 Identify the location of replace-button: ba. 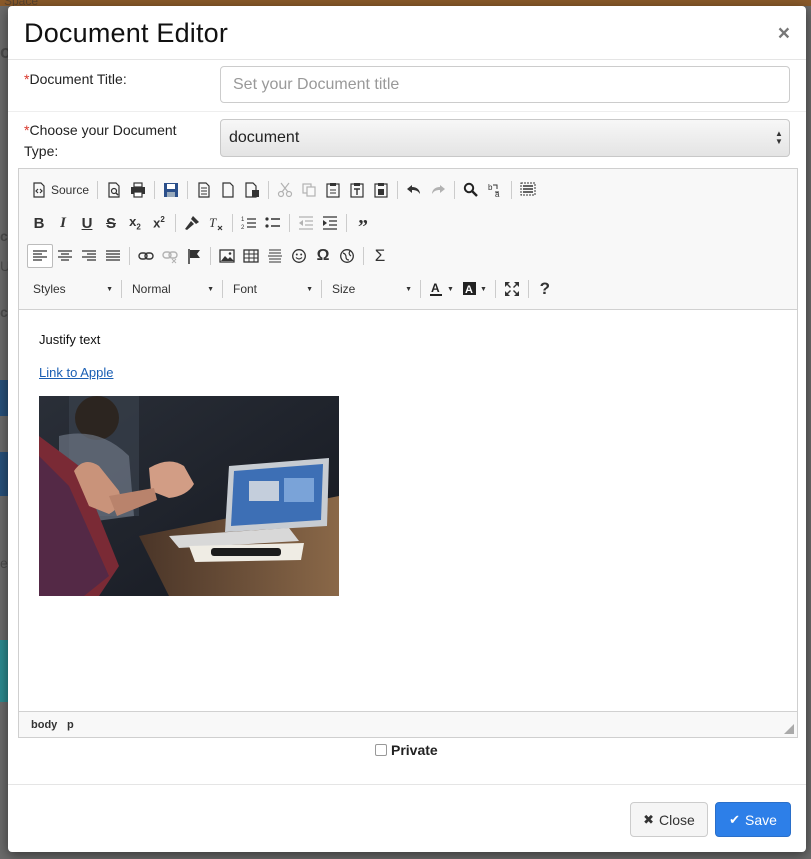
(495, 190).